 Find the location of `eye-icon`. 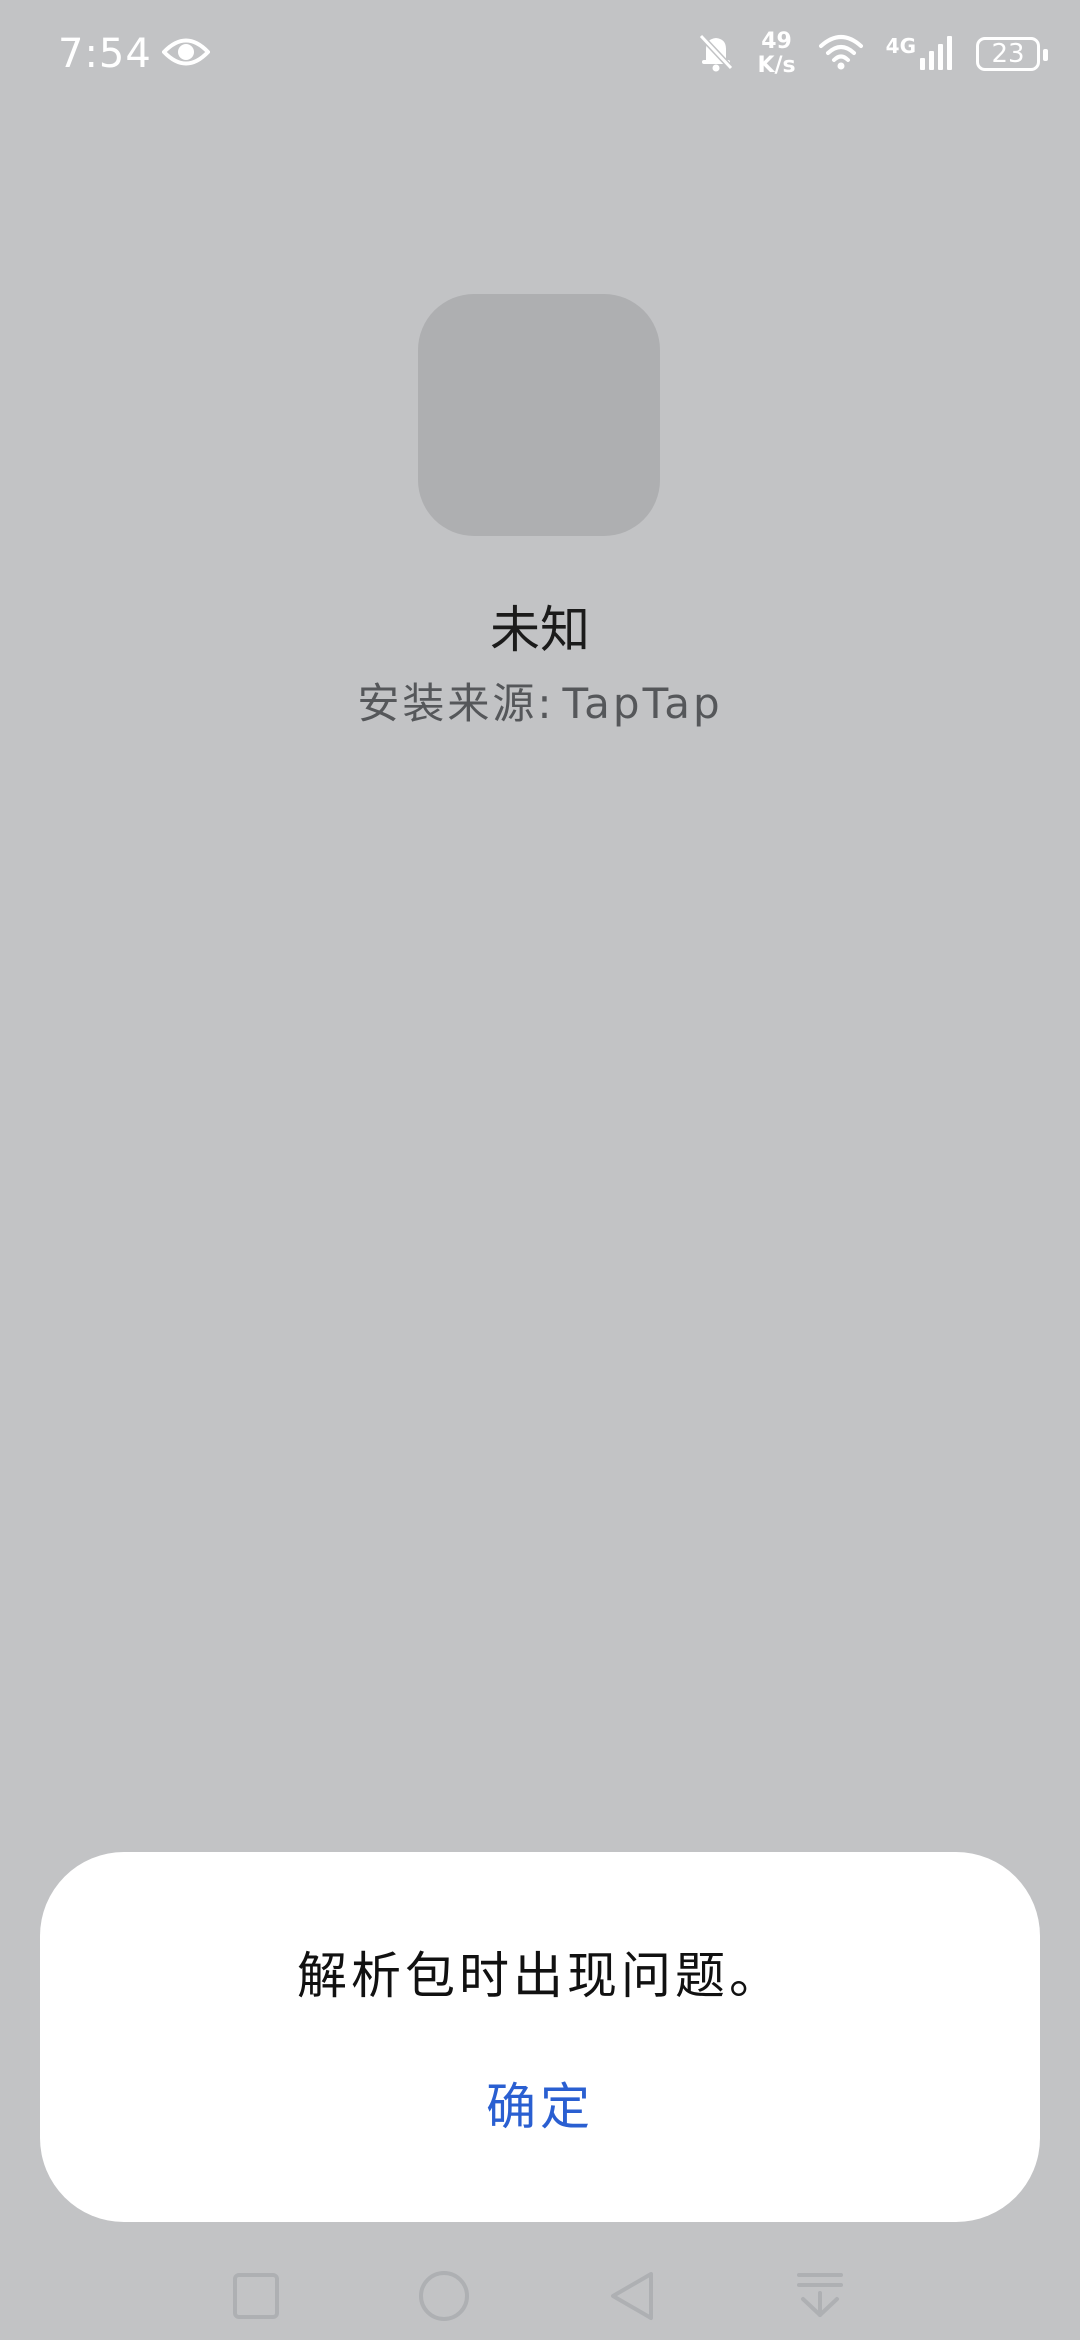

eye-icon is located at coordinates (186, 54).